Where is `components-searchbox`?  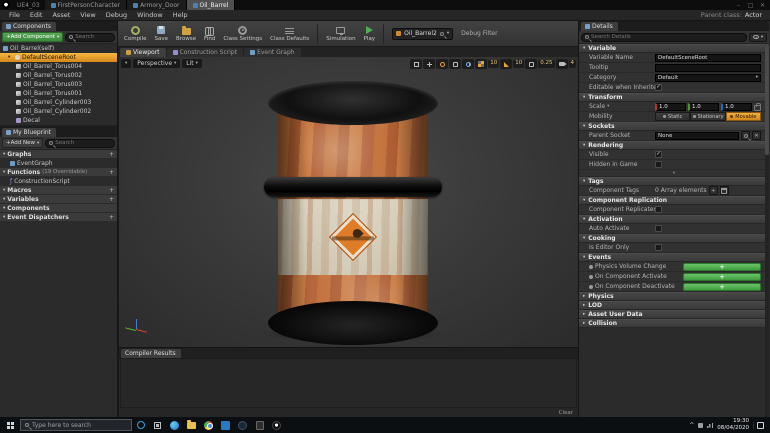
components-searchbox is located at coordinates (90, 37).